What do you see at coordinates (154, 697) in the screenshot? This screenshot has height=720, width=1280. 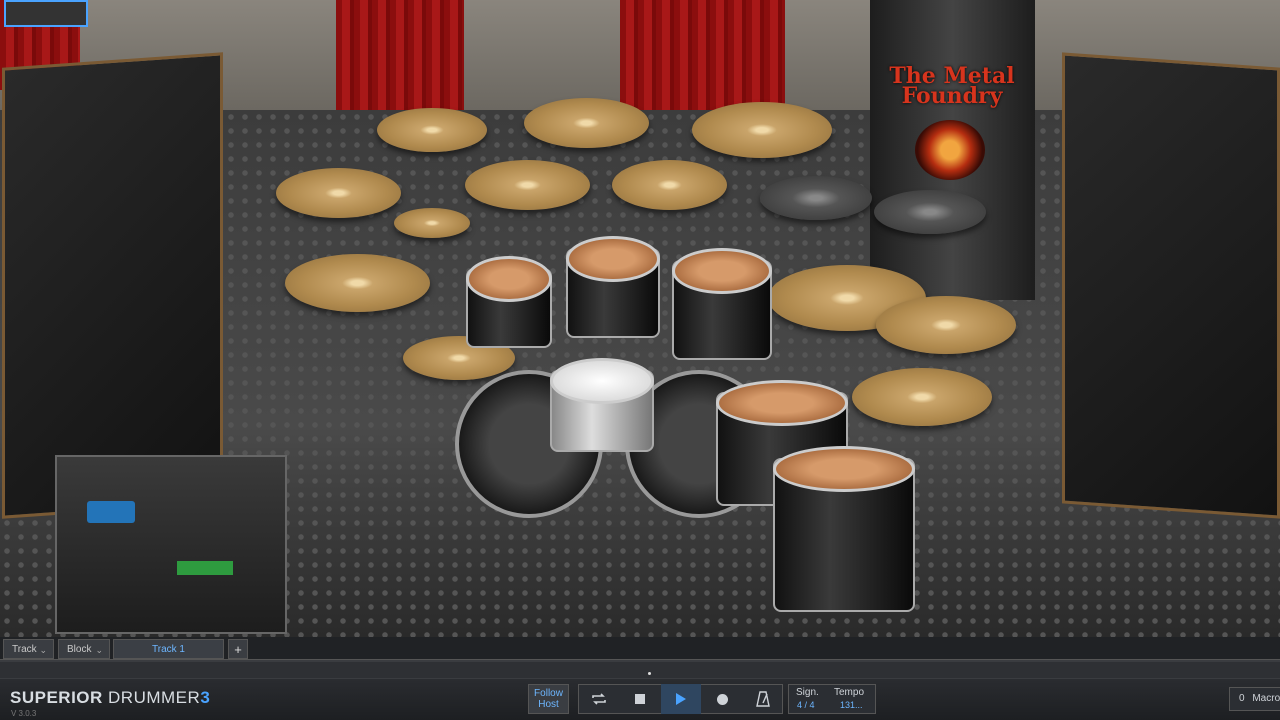 I see `app-name-part2: DRUMMER` at bounding box center [154, 697].